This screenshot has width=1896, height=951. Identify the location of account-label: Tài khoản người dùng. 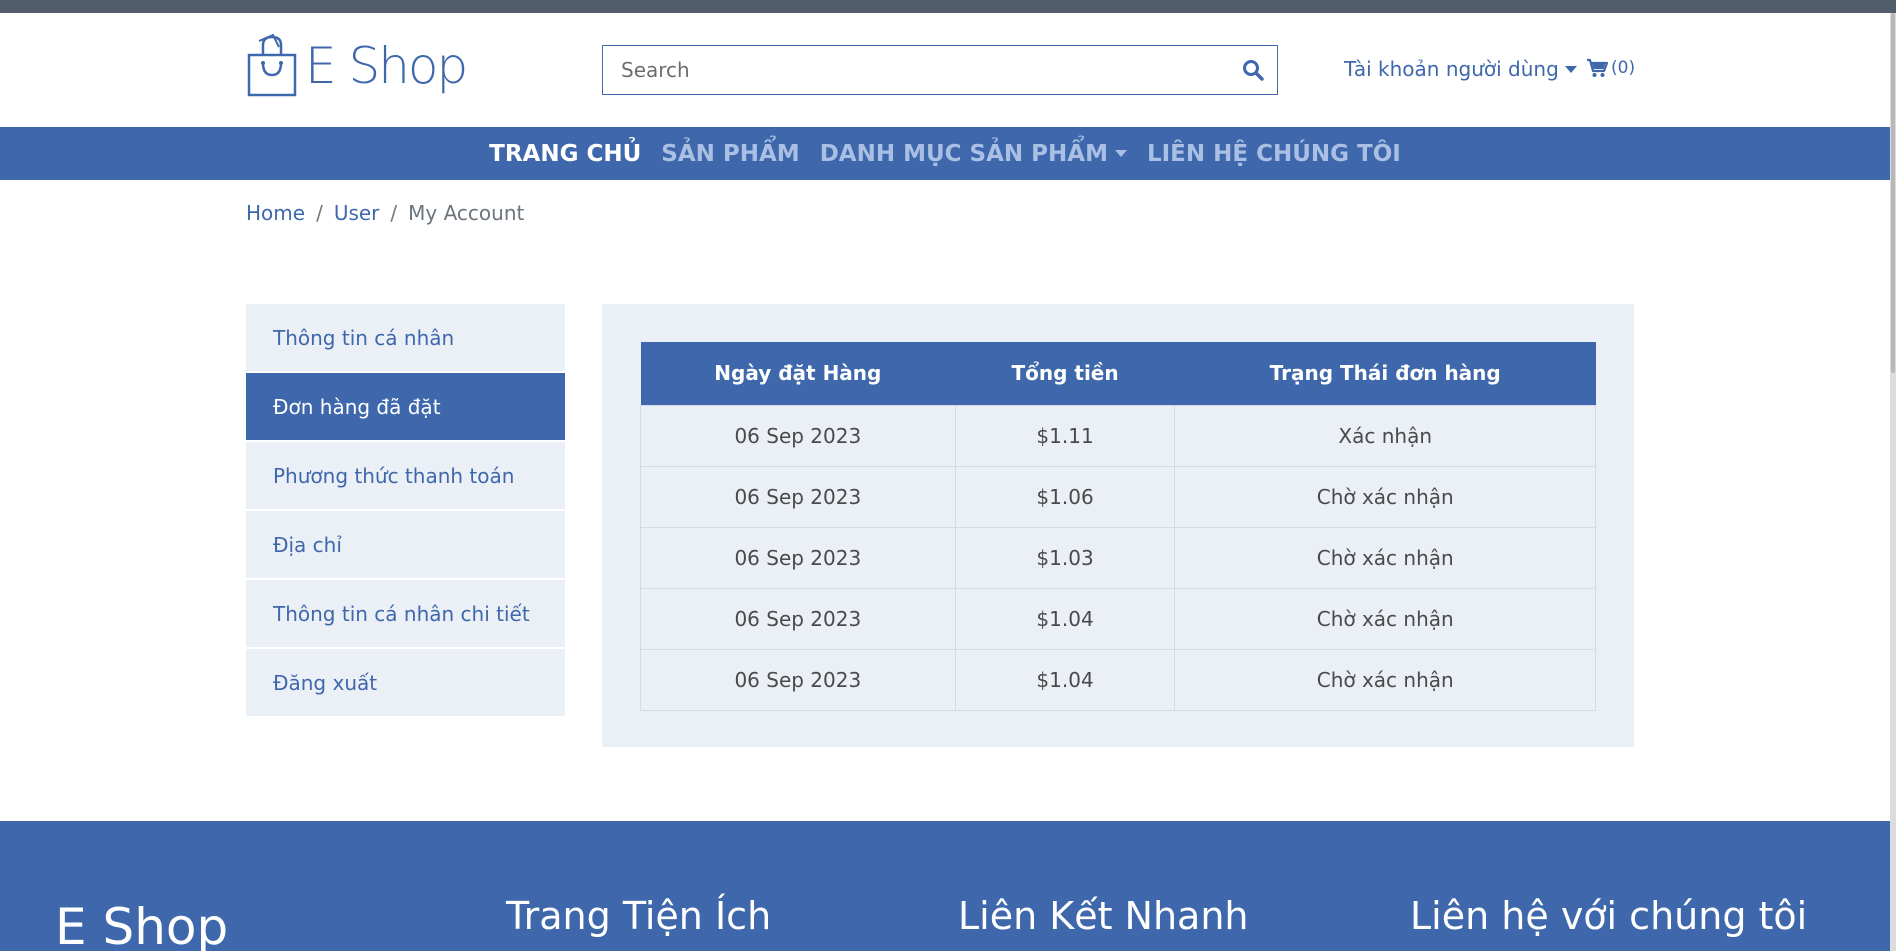
(1451, 69).